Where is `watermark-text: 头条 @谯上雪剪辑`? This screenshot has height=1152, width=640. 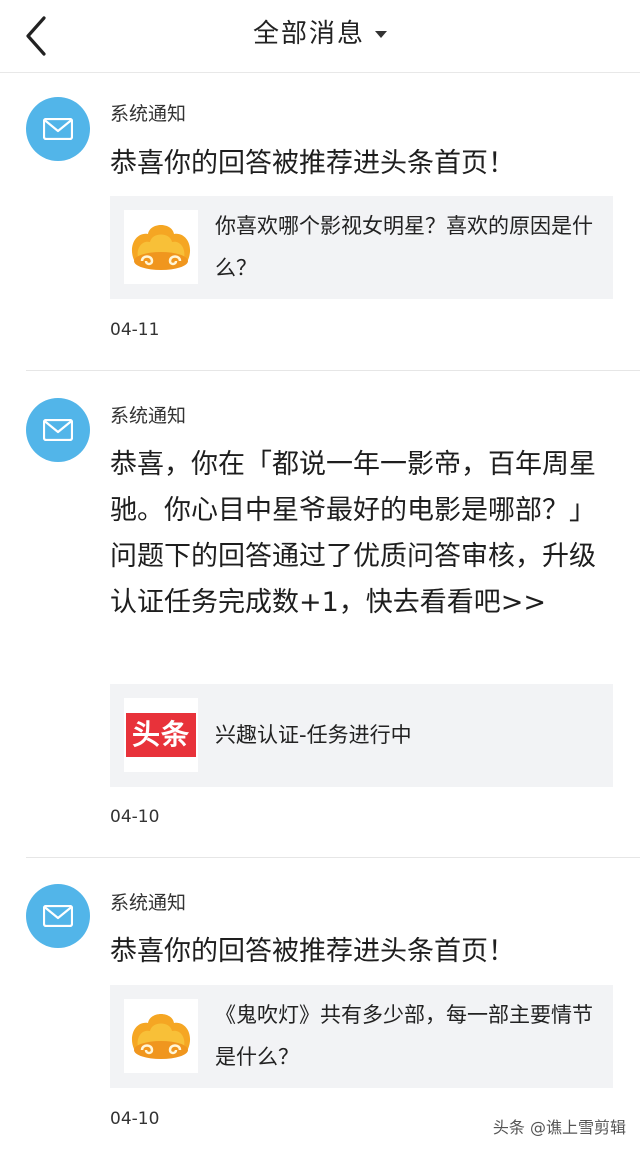 watermark-text: 头条 @谯上雪剪辑 is located at coordinates (559, 1127).